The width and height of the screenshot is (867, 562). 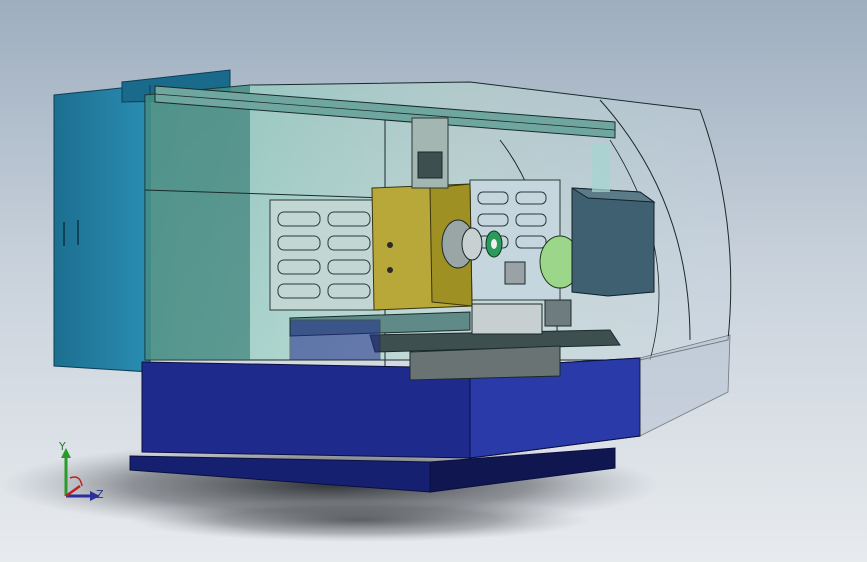 I want to click on triad-y-label: Y, so click(x=62, y=446).